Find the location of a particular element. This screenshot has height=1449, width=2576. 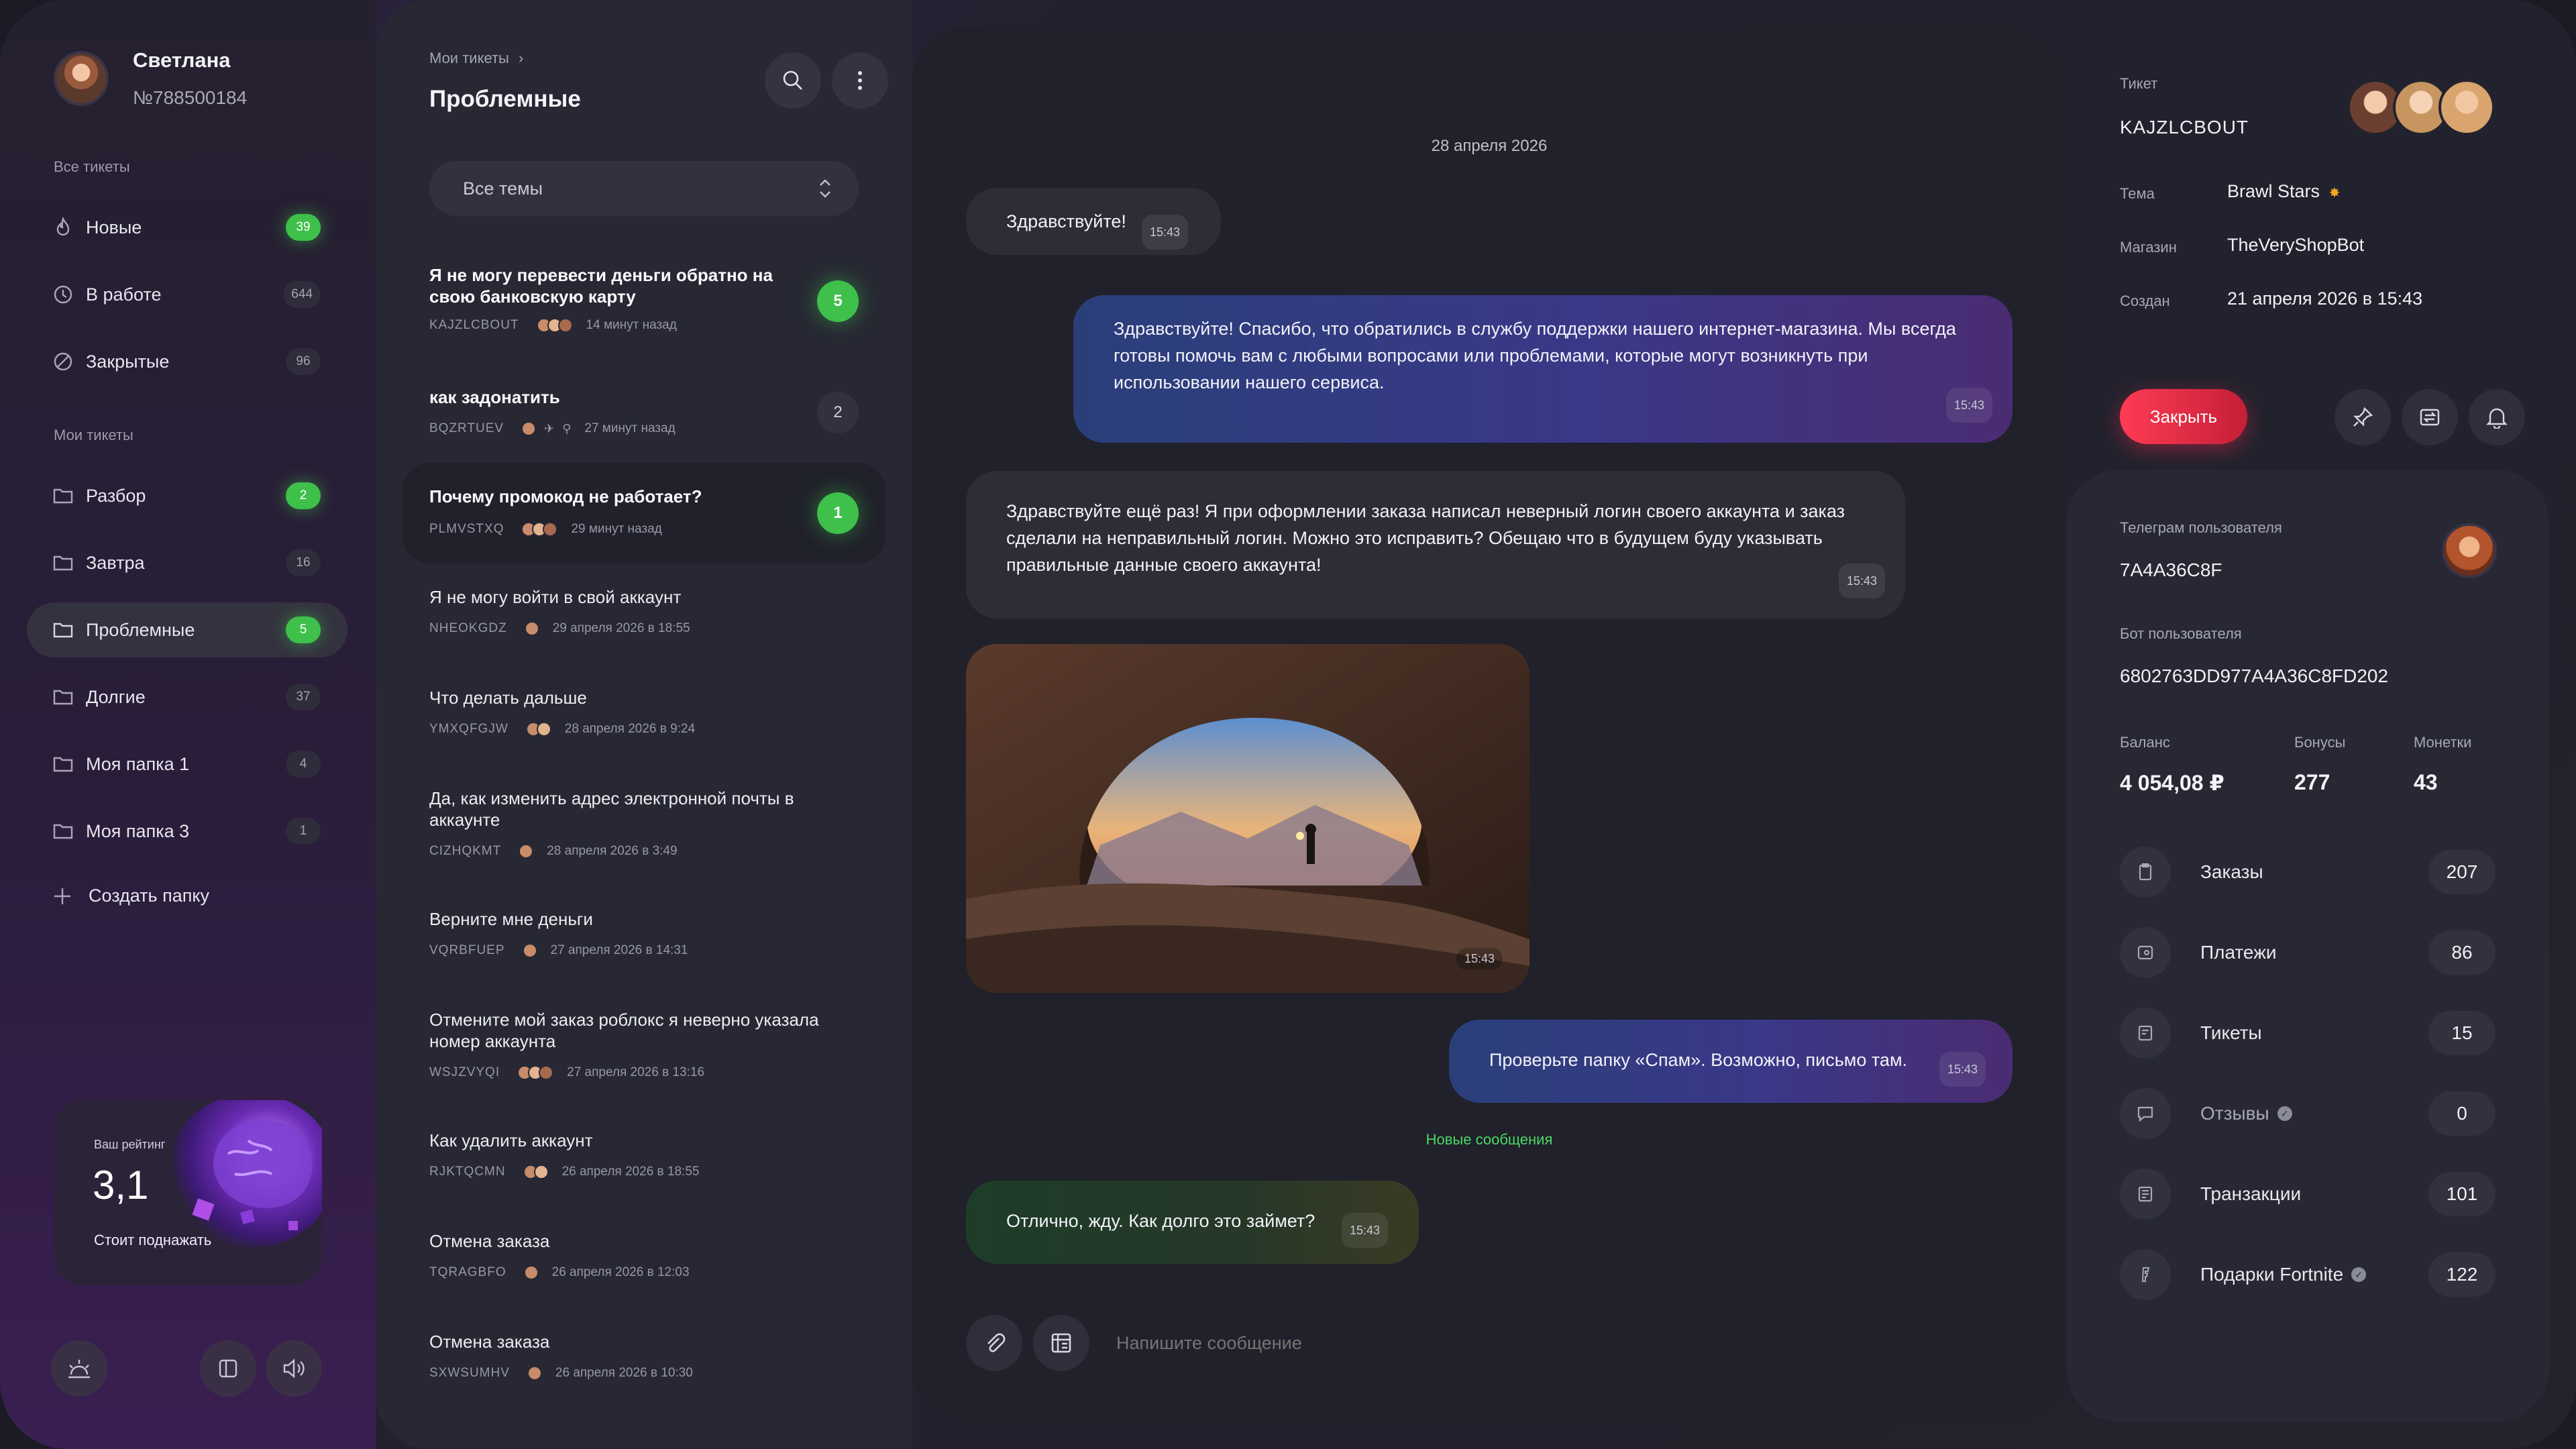

ticket-code: CIZHQKMT is located at coordinates (465, 851).